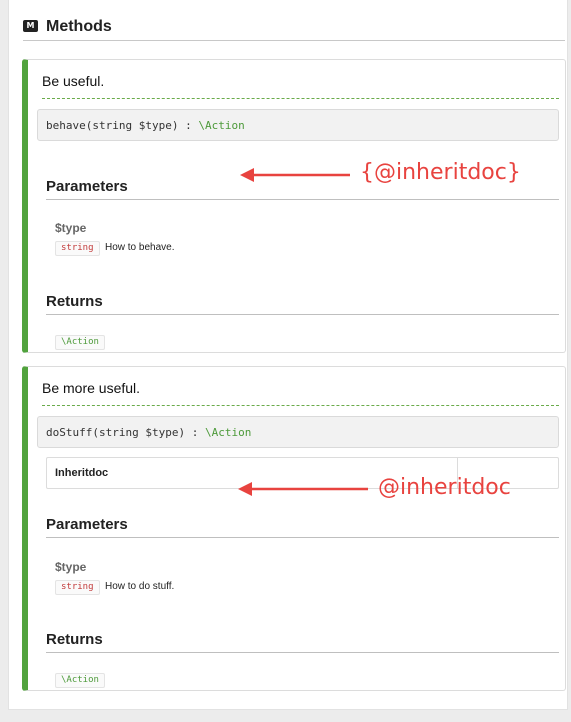 Image resolution: width=571 pixels, height=722 pixels. I want to click on annotation-inheritdoc-tag: @inheritdoc, so click(444, 487).